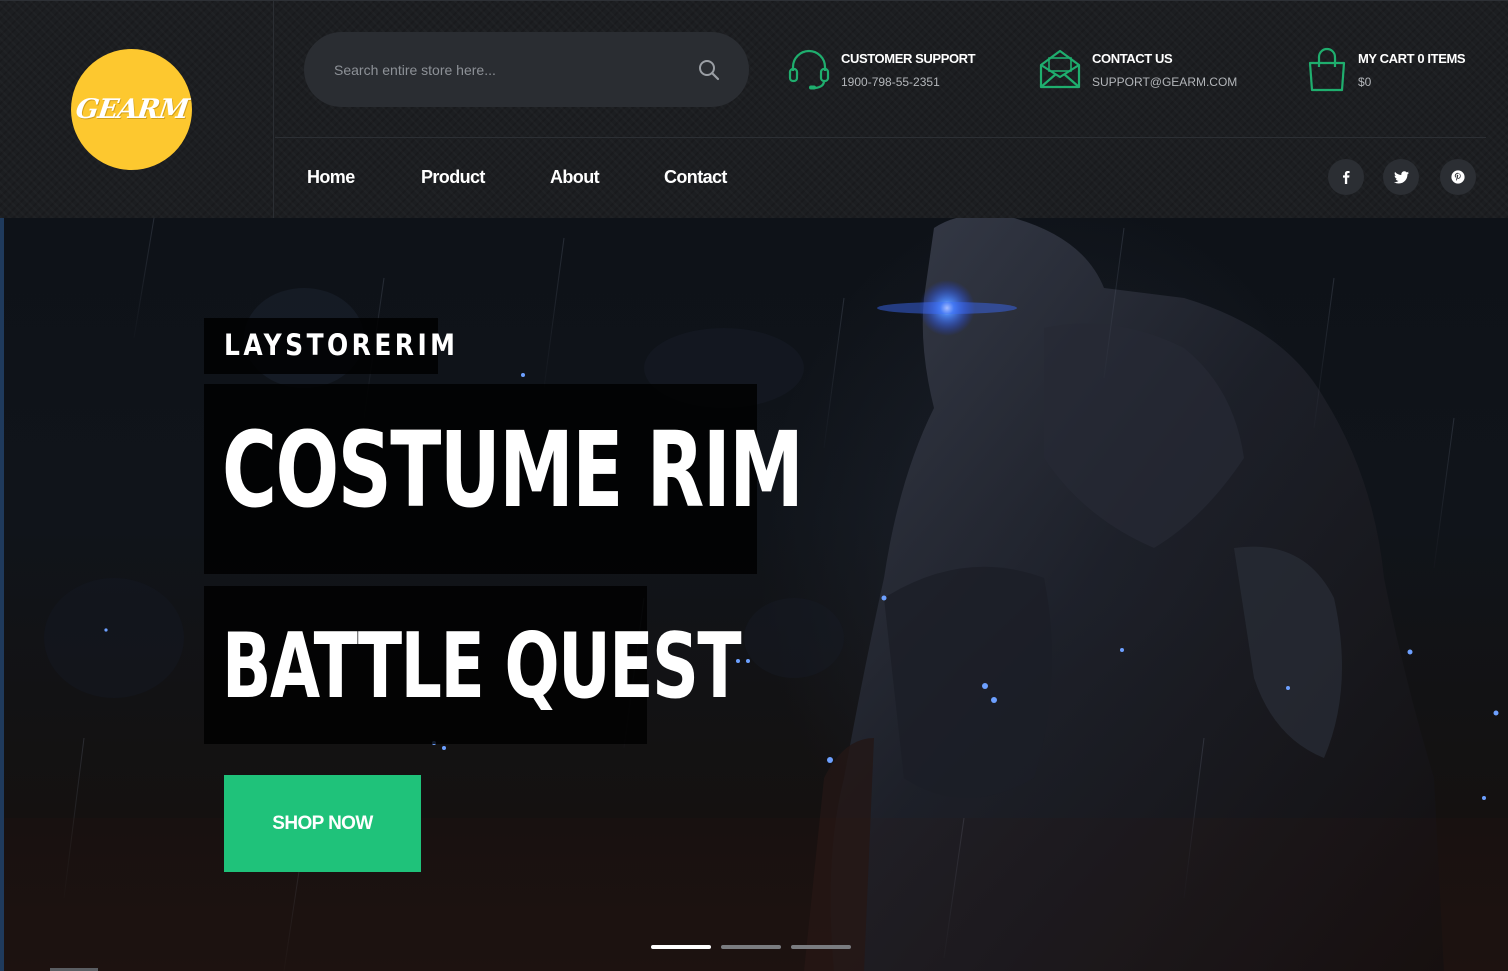 This screenshot has height=971, width=1508. What do you see at coordinates (880, 137) in the screenshot?
I see `nav-divider` at bounding box center [880, 137].